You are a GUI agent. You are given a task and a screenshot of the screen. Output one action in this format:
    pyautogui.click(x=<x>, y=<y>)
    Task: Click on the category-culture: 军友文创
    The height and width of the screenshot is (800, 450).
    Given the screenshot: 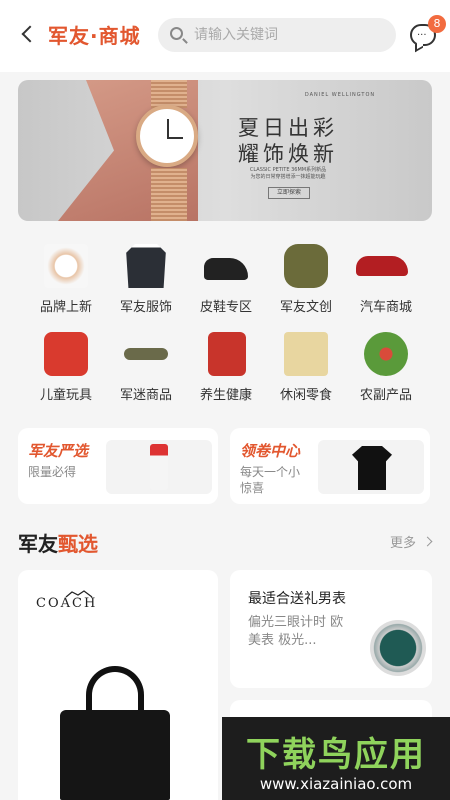 What is the action you would take?
    pyautogui.click(x=304, y=284)
    